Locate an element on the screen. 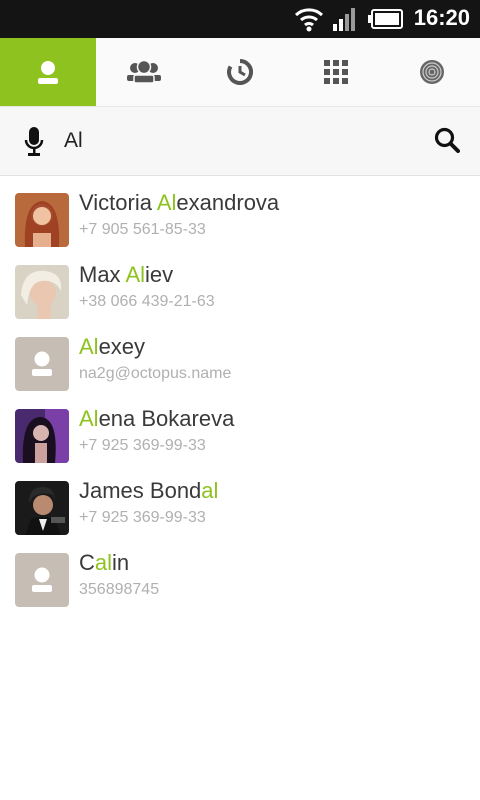  contact-name: Alena Bokareva is located at coordinates (157, 418).